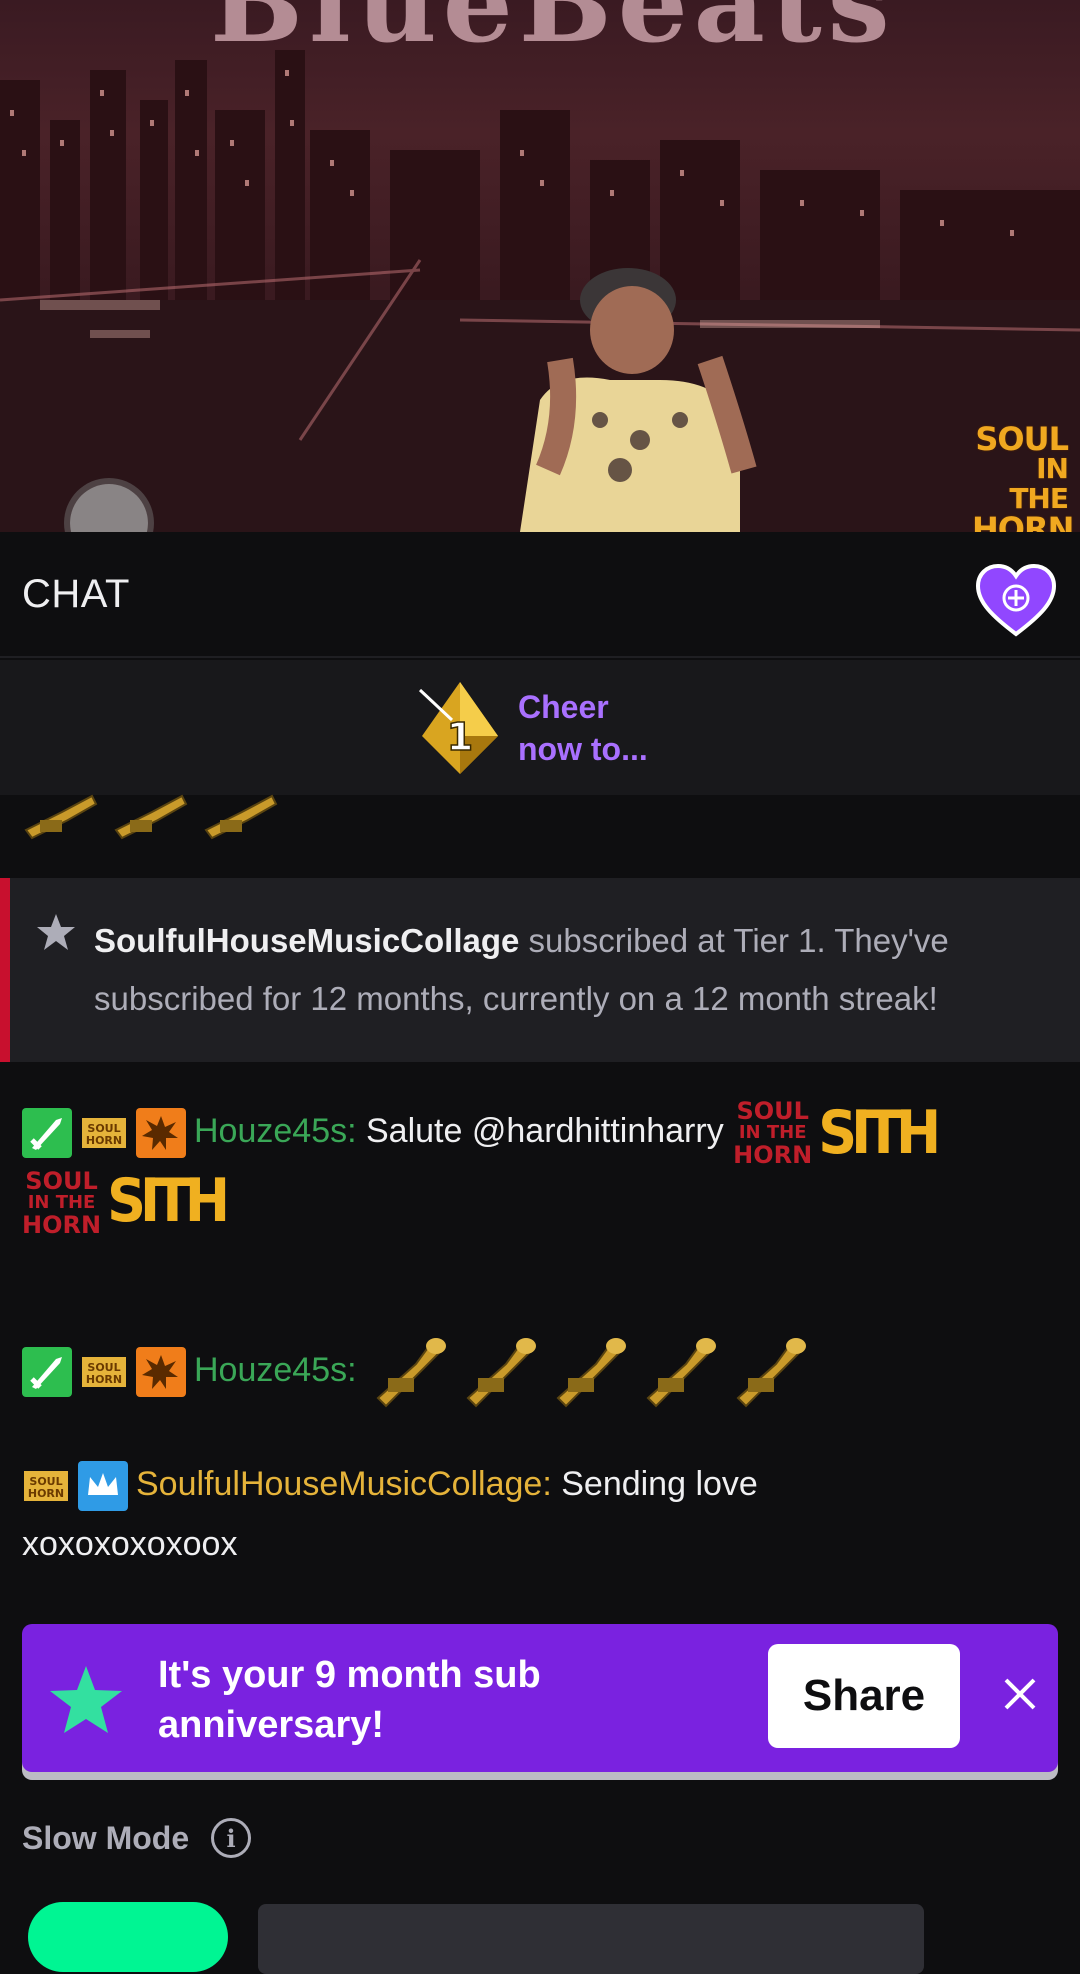 Image resolution: width=1080 pixels, height=1974 pixels. I want to click on chat-username: SoulfulHouseMusicCollage, so click(339, 1484).